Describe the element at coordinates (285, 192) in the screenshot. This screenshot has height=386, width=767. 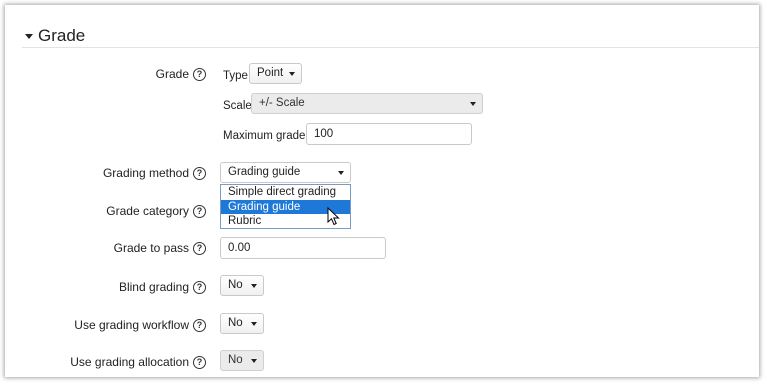
I see `option-simple-direct-grading: Simple direct grading` at that location.